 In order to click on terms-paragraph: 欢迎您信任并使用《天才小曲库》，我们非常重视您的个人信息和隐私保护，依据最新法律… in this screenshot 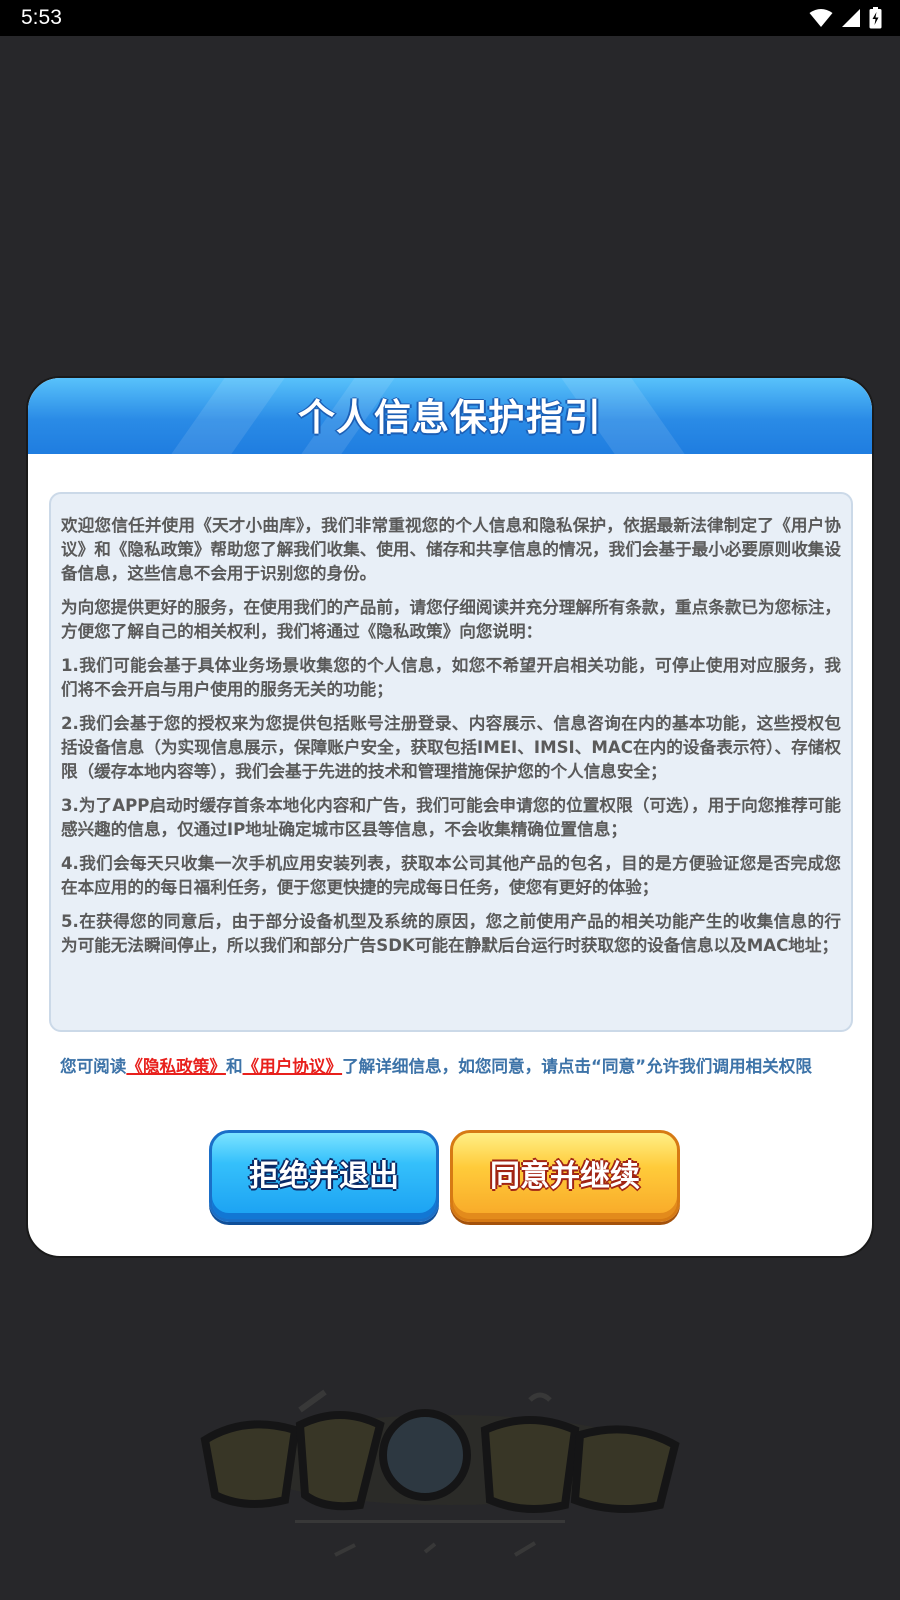, I will do `click(451, 549)`.